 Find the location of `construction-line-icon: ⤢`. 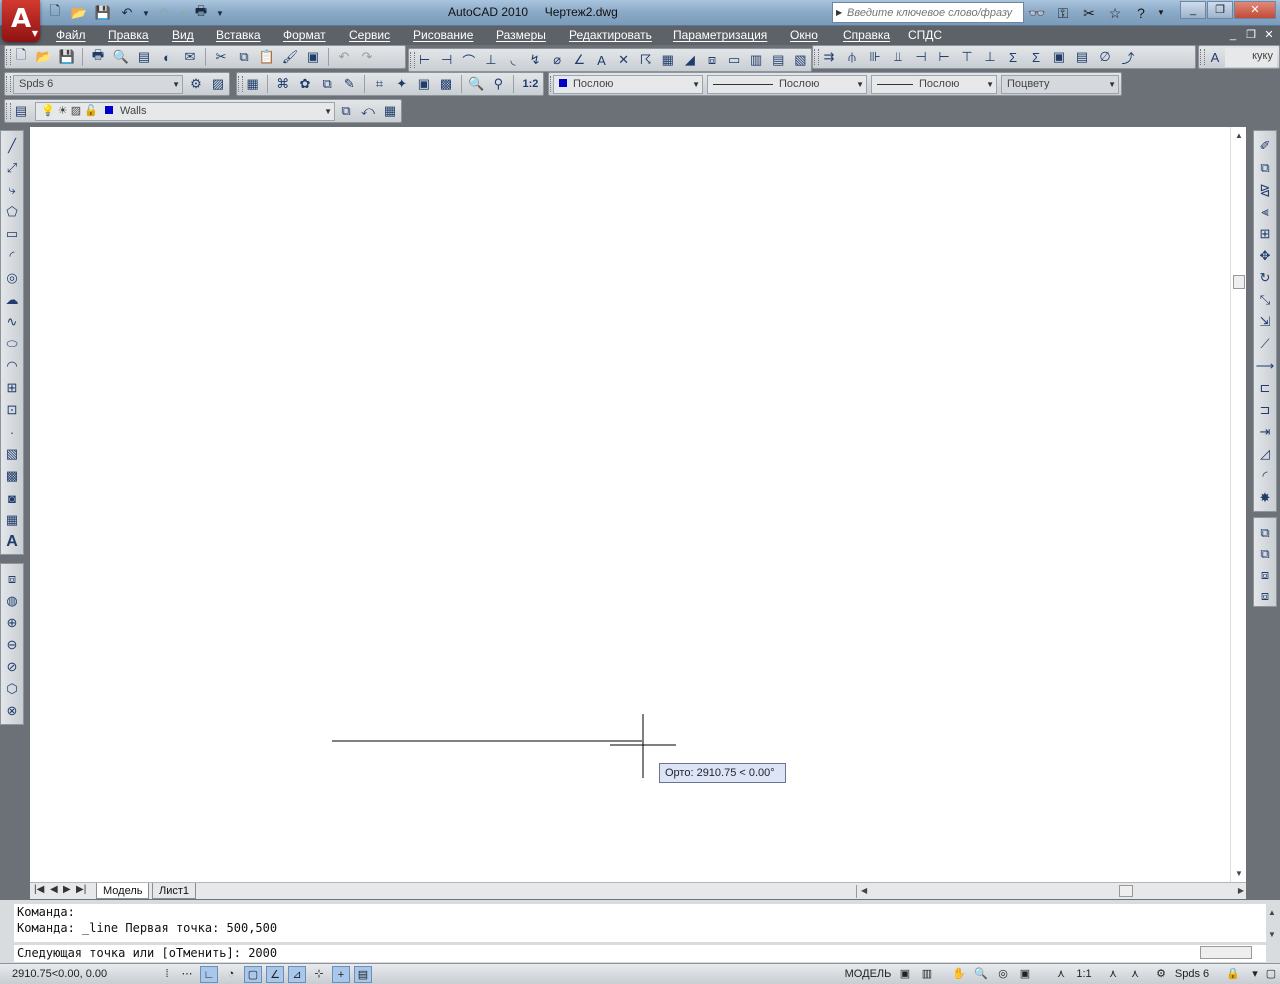

construction-line-icon: ⤢ is located at coordinates (12, 168).